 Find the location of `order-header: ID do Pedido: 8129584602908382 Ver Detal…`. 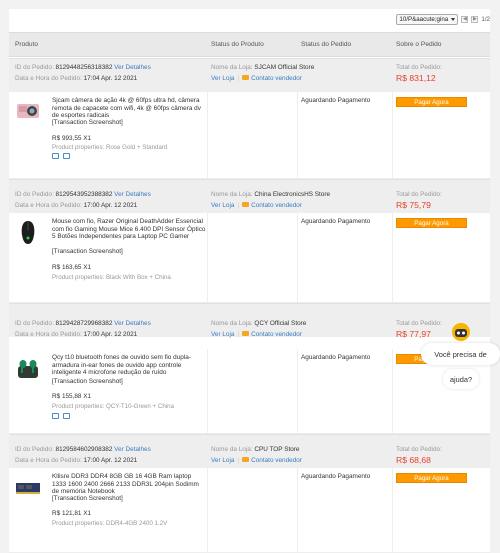

order-header: ID do Pedido: 8129584602908382 Ver Detal… is located at coordinates (249, 451).